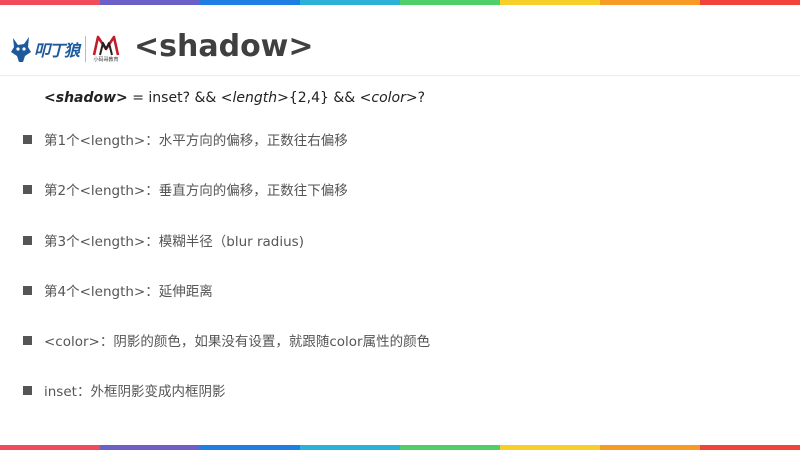 This screenshot has height=450, width=800. I want to click on syntax-name: <shadow>, so click(86, 98).